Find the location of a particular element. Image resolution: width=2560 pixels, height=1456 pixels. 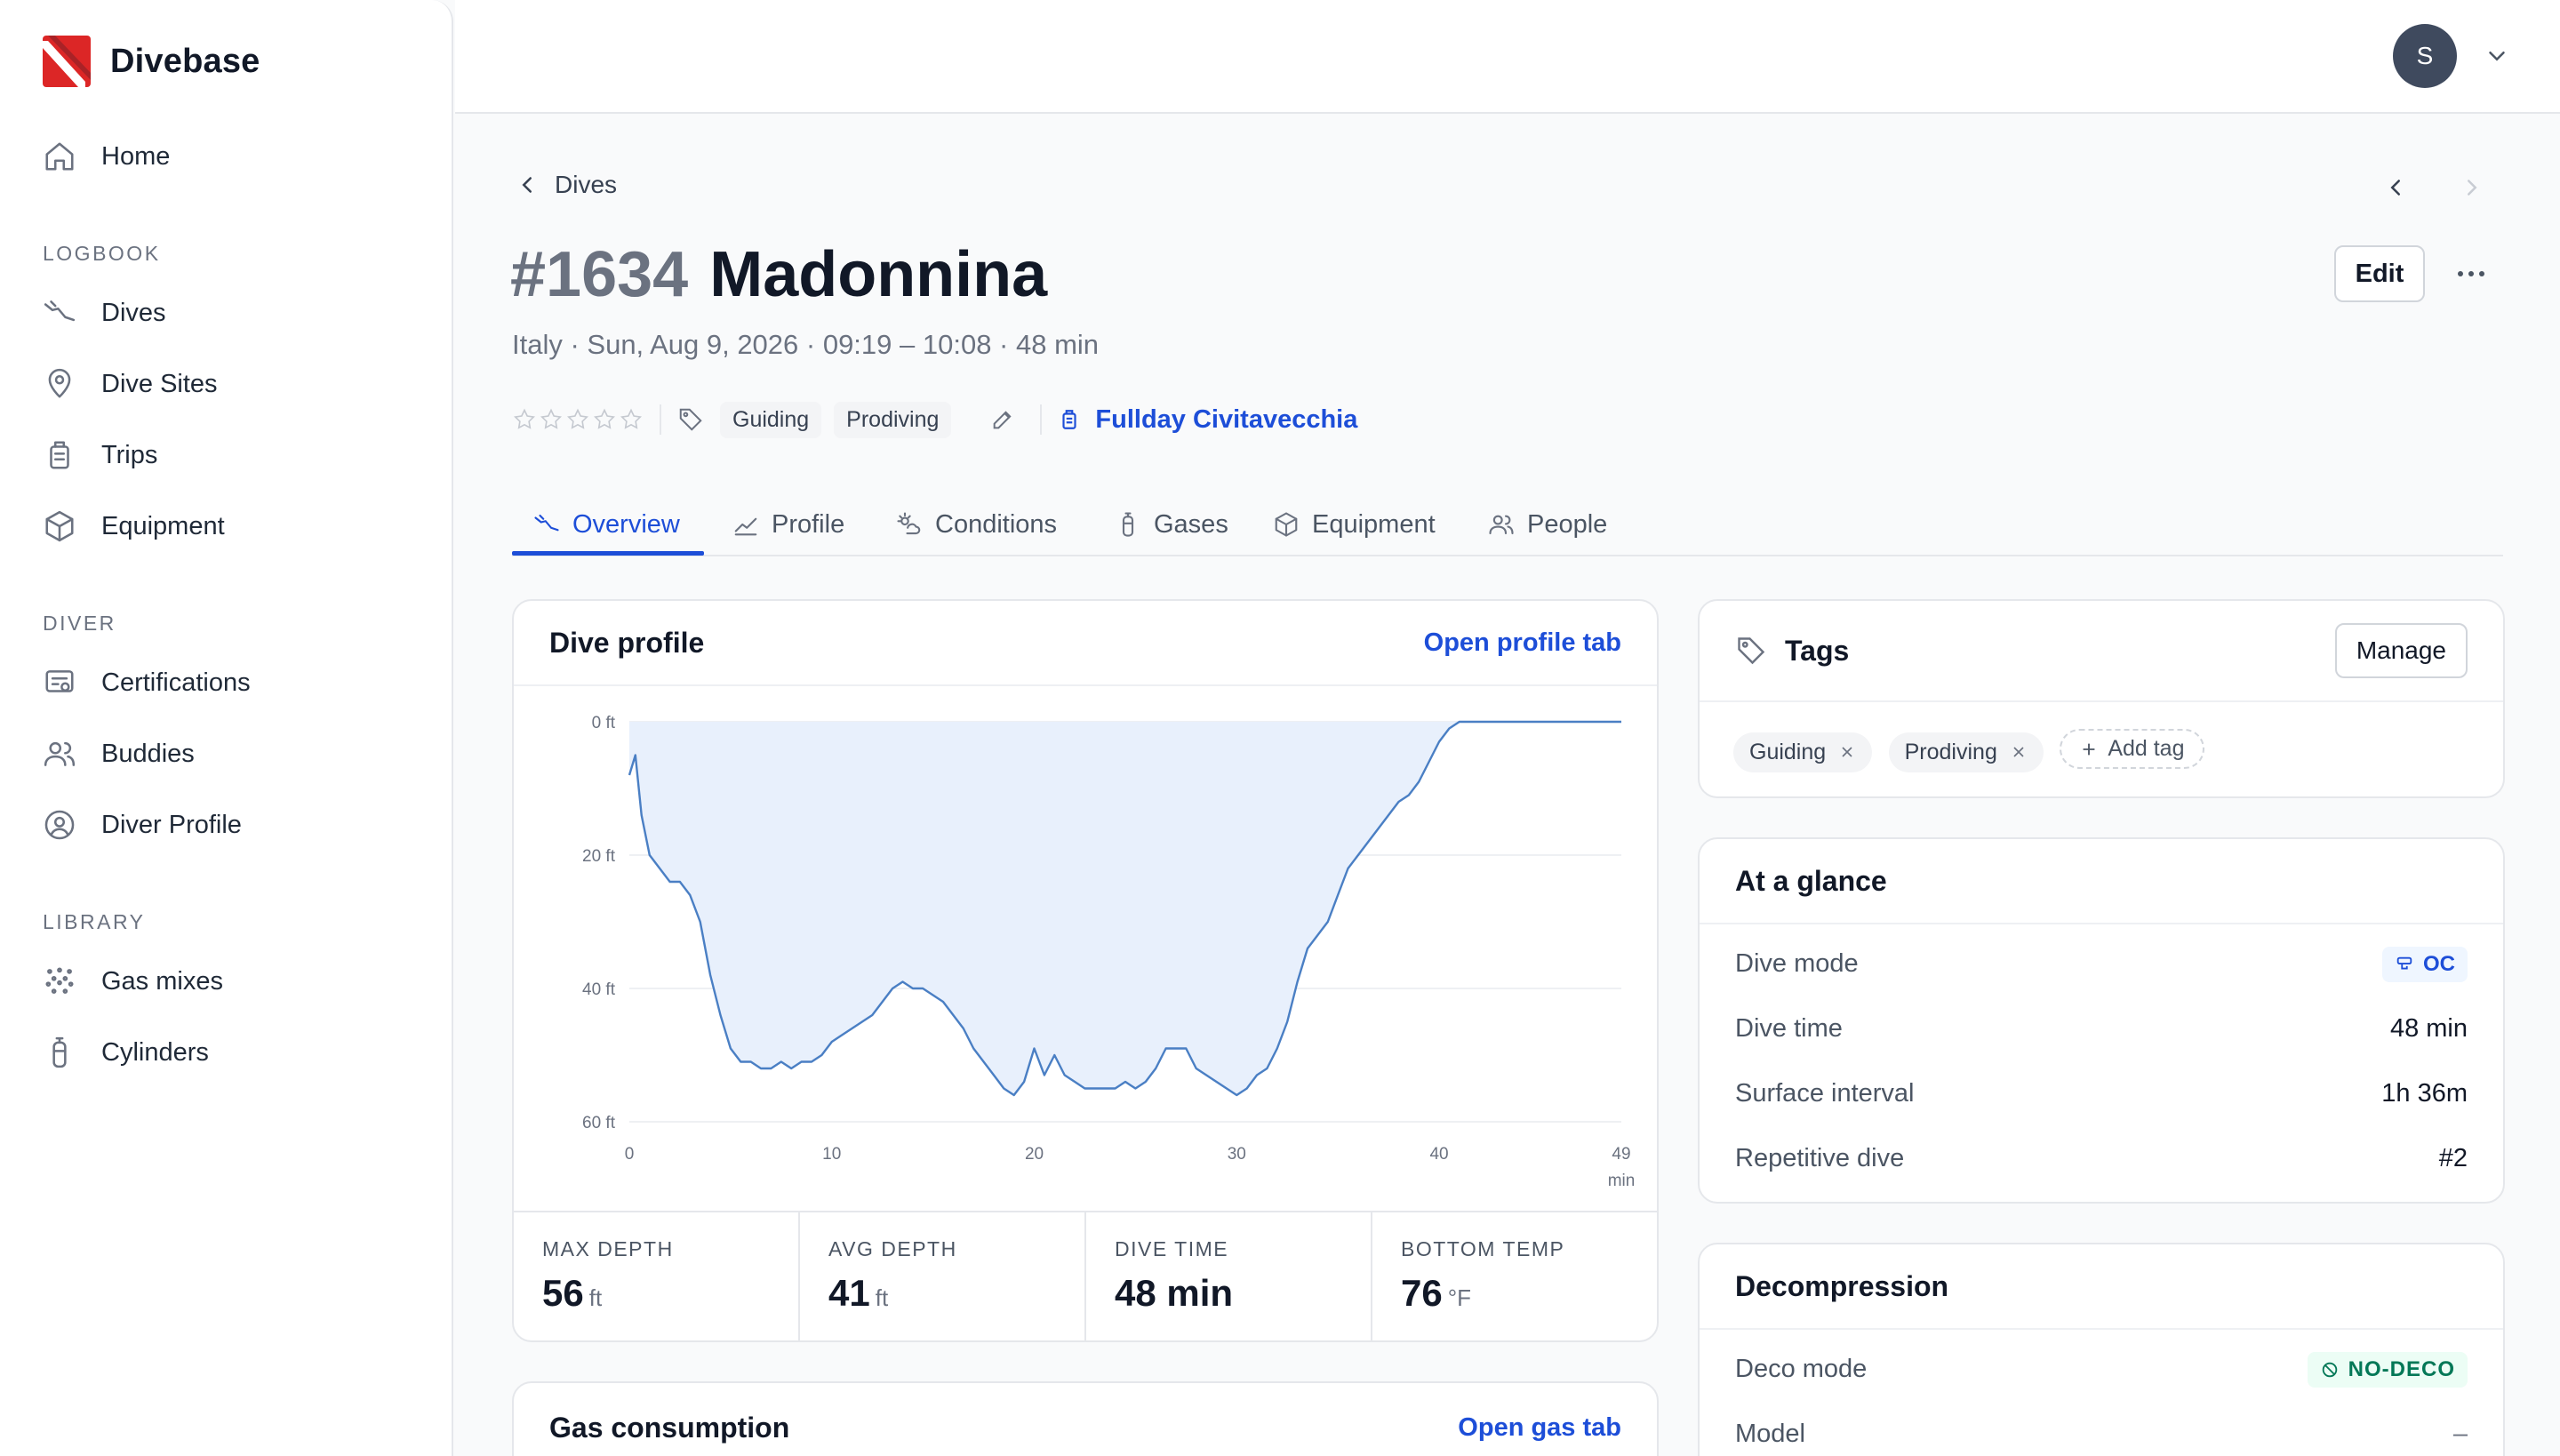

sidebar-item-label: Home is located at coordinates (136, 156).